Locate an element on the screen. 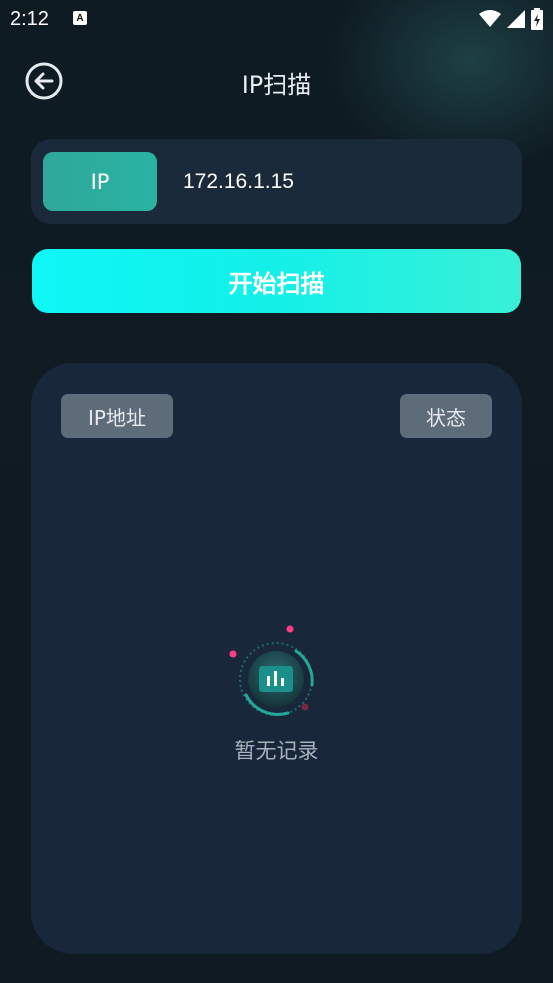  wifi-icon is located at coordinates (490, 18).